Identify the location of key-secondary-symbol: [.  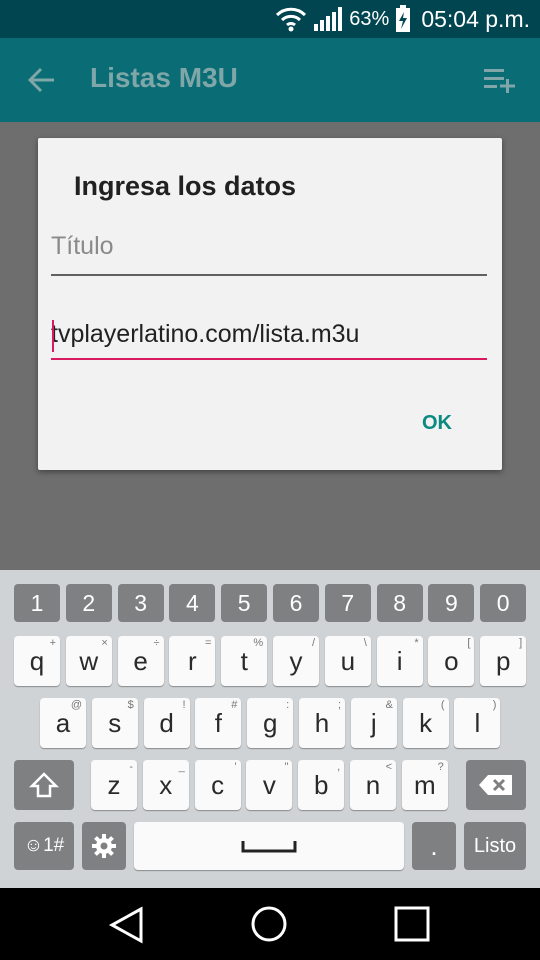
(469, 643).